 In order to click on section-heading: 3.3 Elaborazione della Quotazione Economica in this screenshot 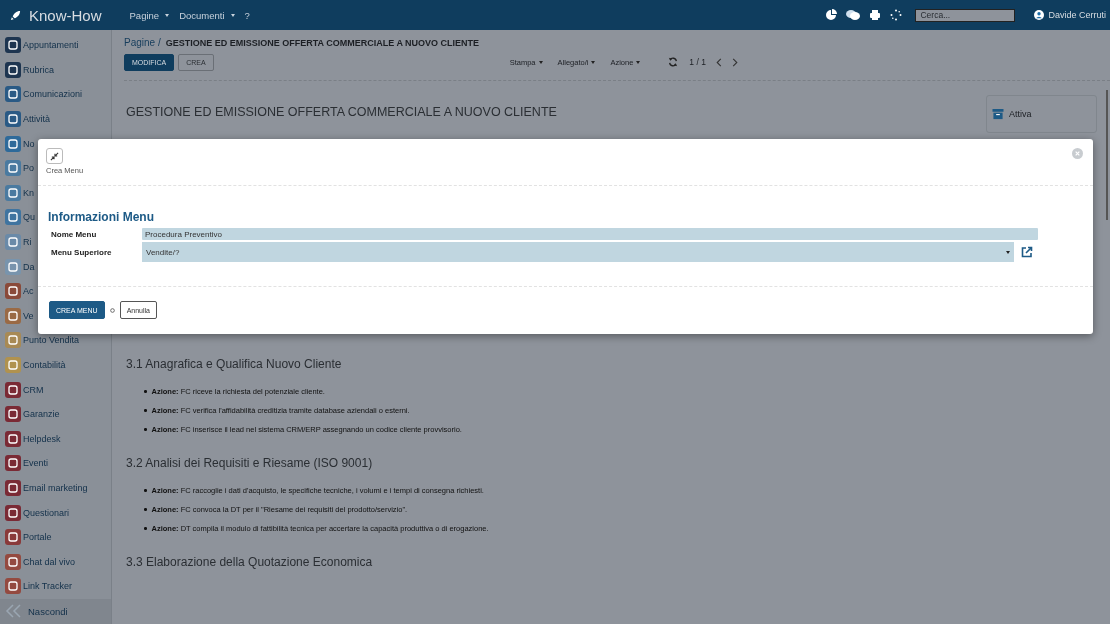, I will do `click(250, 562)`.